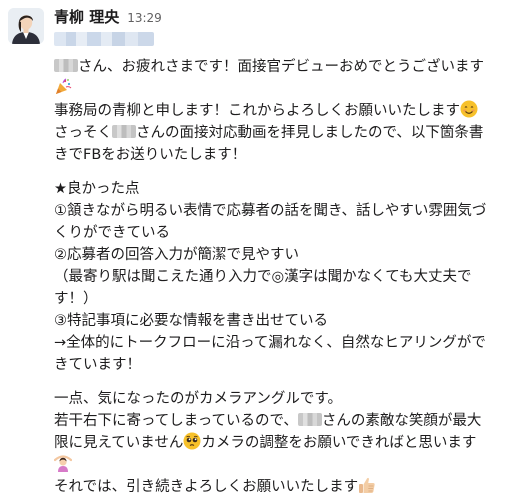 The image size is (513, 498). I want to click on message-text: さん、お疲れさまです！面接官デビューおめでとうございます, so click(281, 67).